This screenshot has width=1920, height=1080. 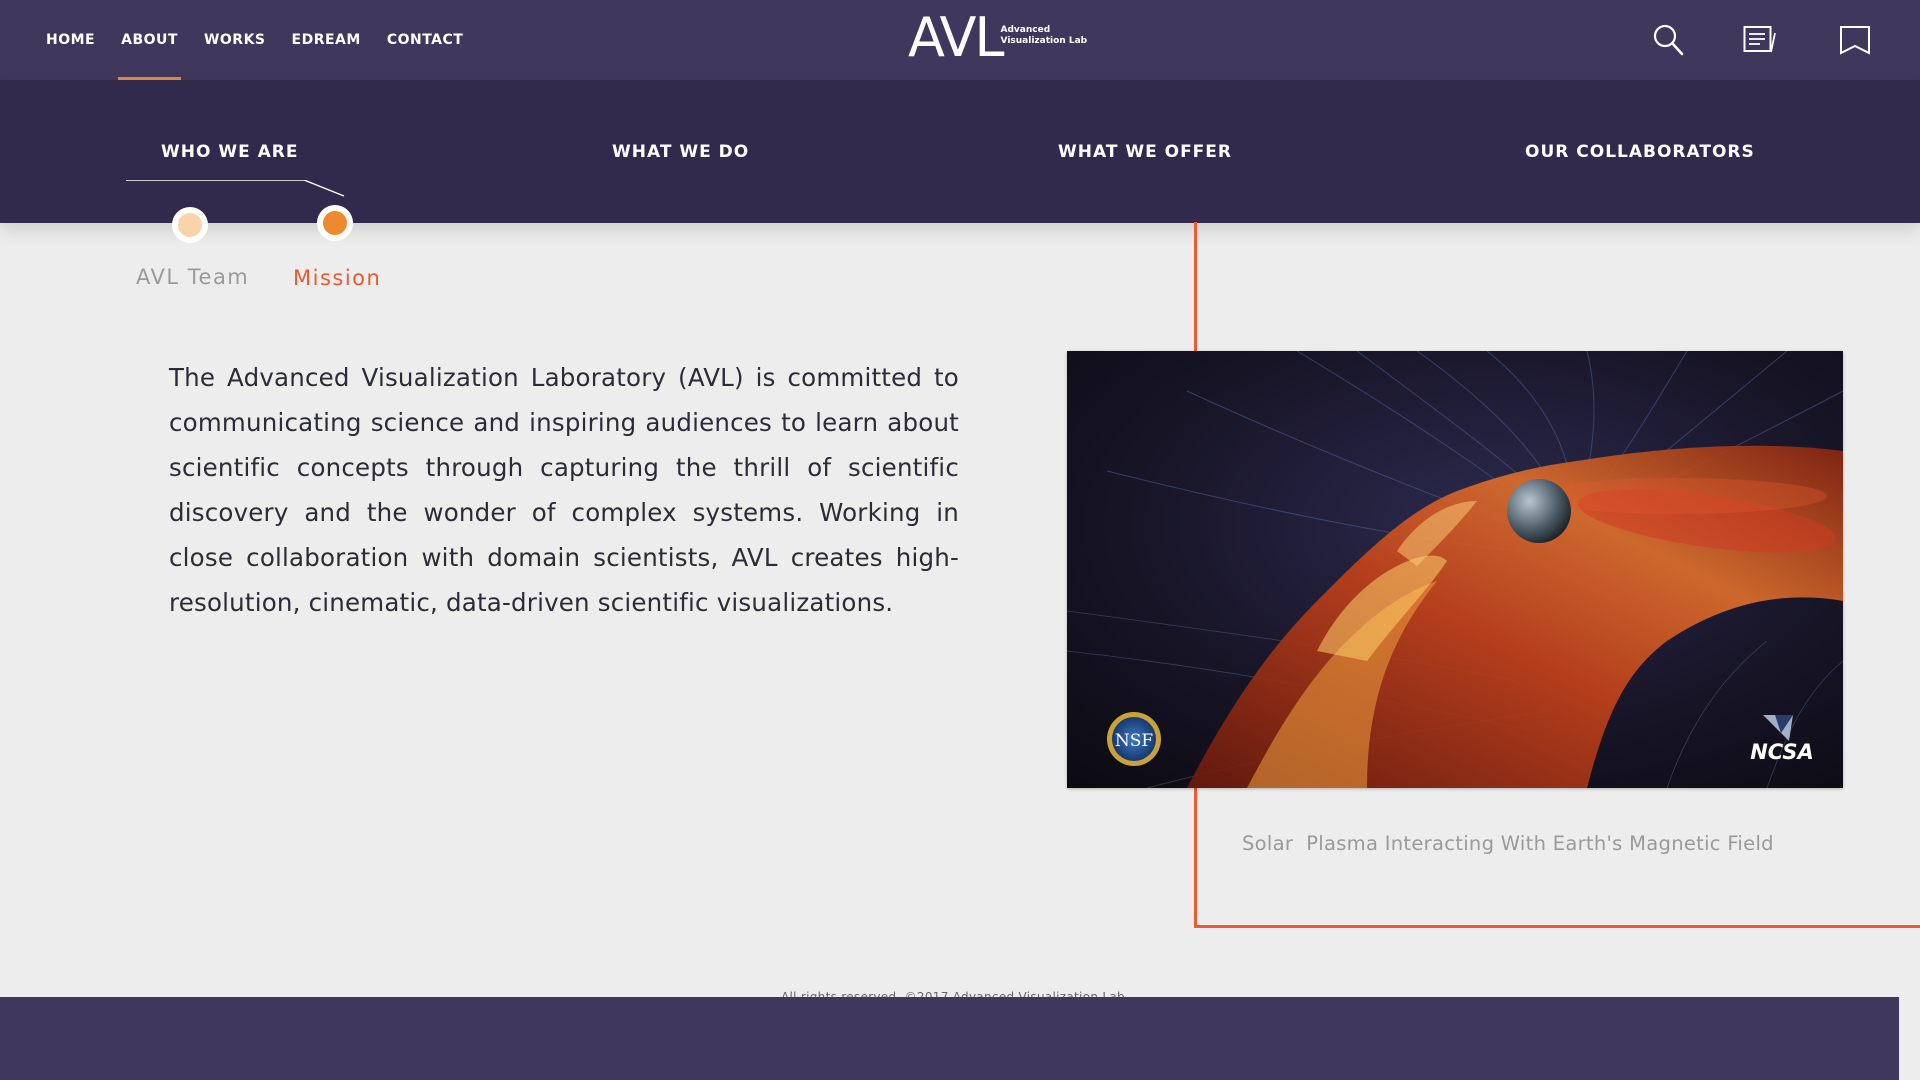 What do you see at coordinates (267, 40) in the screenshot?
I see `main-nav: HOME ABOUT WORKS EDREAM CONTACT` at bounding box center [267, 40].